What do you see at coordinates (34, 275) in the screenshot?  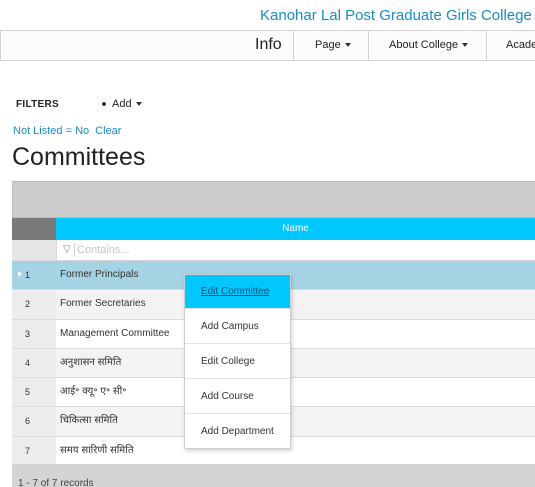 I see `row-number: 1` at bounding box center [34, 275].